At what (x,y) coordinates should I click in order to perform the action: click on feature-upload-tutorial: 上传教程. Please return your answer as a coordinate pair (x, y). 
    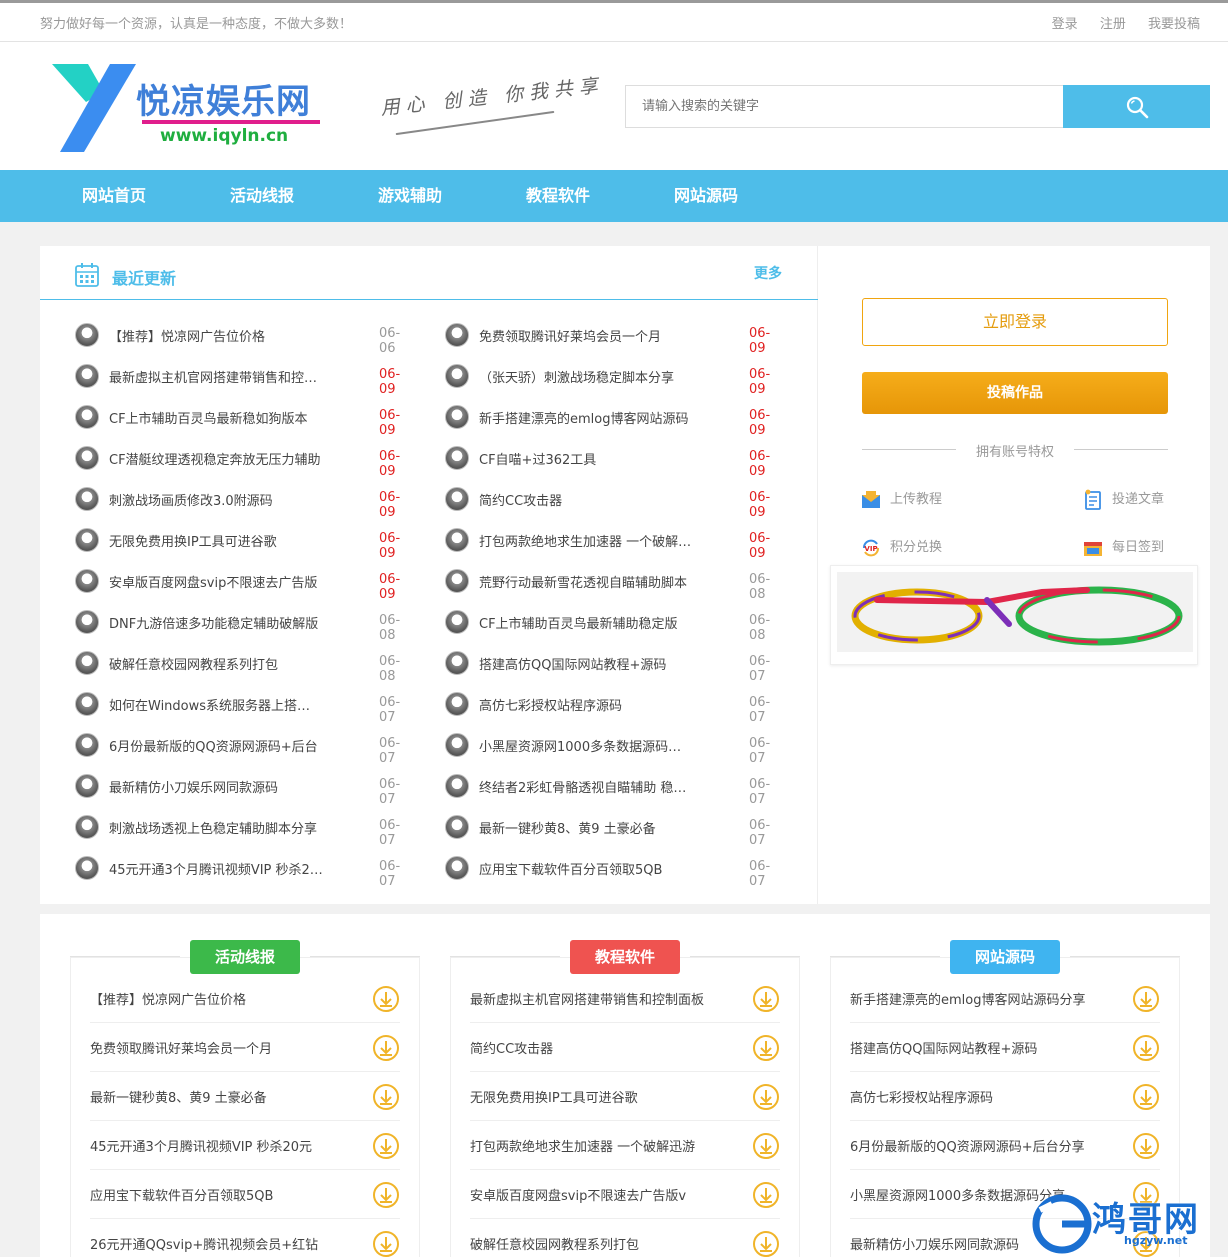
    Looking at the image, I should click on (901, 500).